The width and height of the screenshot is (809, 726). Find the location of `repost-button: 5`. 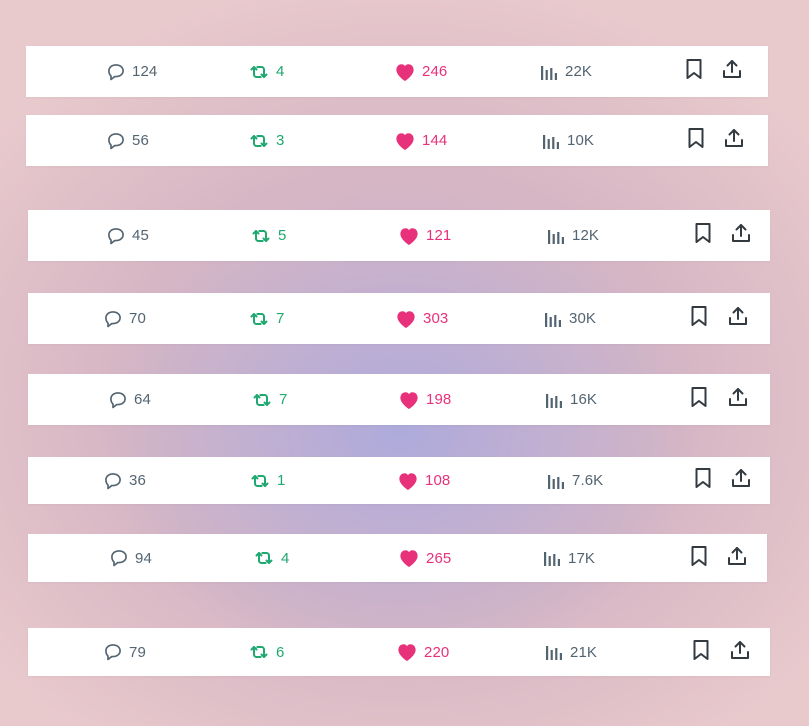

repost-button: 5 is located at coordinates (268, 235).